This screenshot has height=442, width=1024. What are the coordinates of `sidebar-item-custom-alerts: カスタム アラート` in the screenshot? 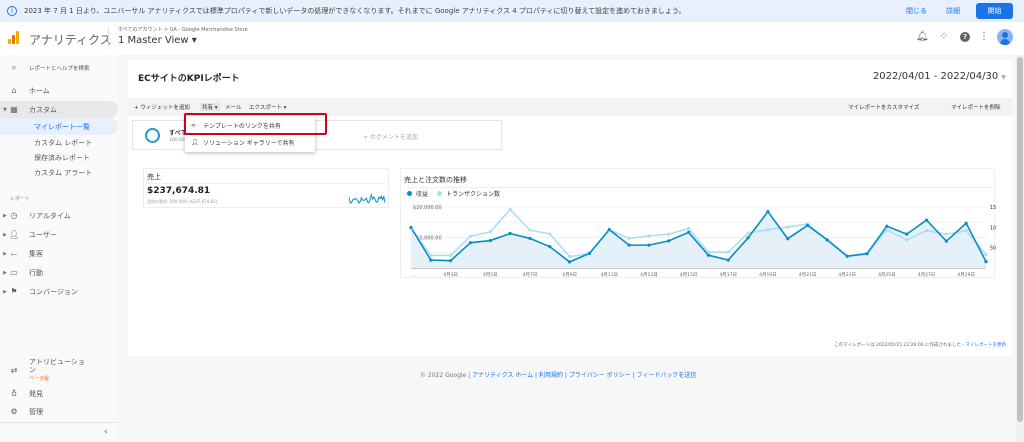 It's located at (59, 172).